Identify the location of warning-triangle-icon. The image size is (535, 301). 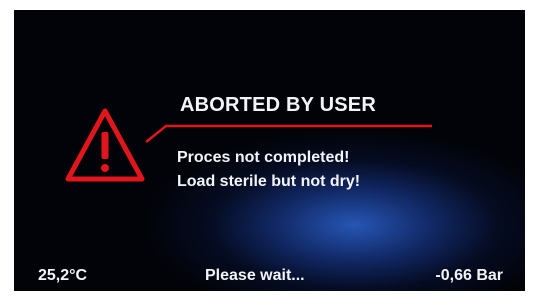
(105, 145).